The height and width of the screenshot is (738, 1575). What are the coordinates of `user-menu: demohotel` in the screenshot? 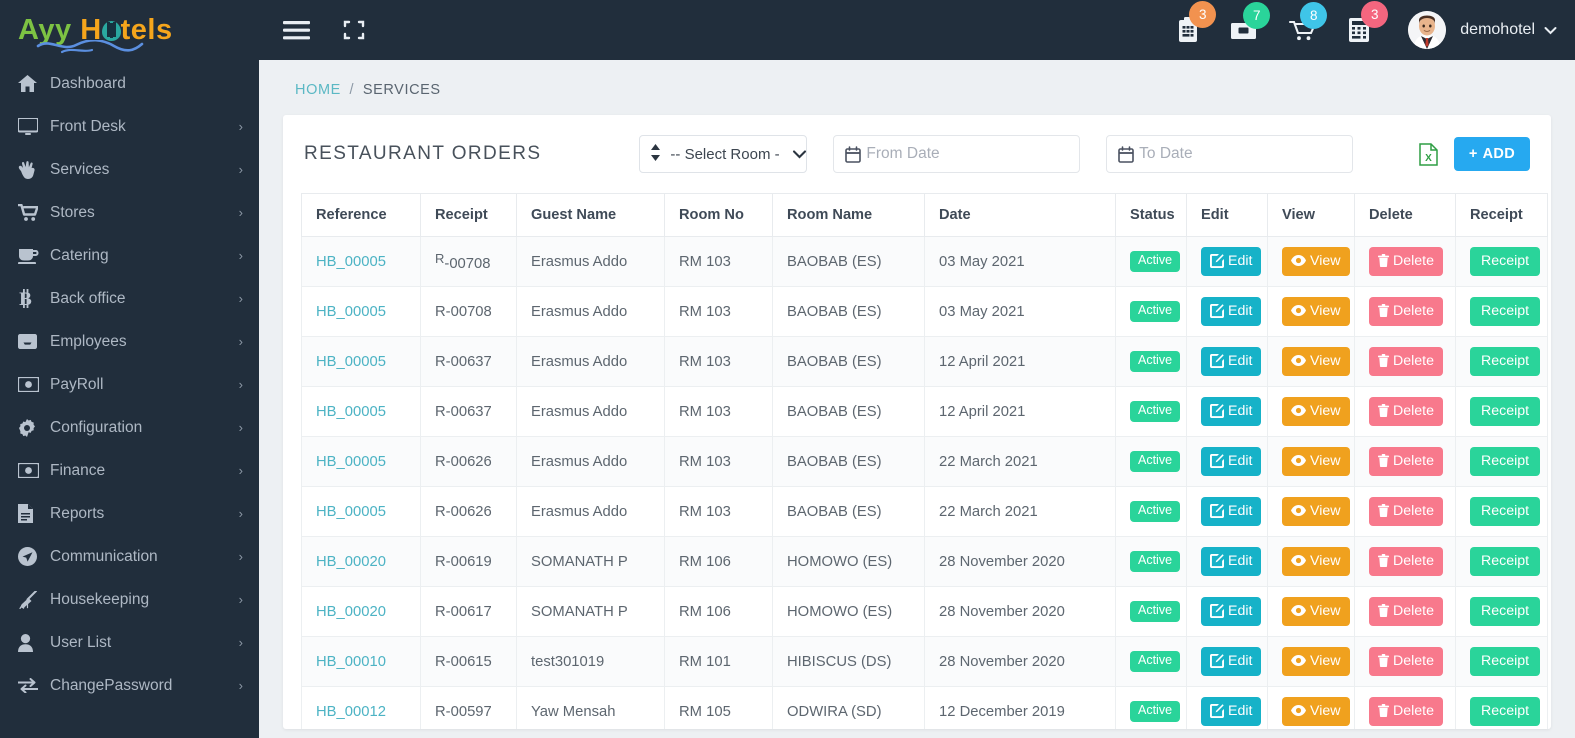 It's located at (1482, 30).